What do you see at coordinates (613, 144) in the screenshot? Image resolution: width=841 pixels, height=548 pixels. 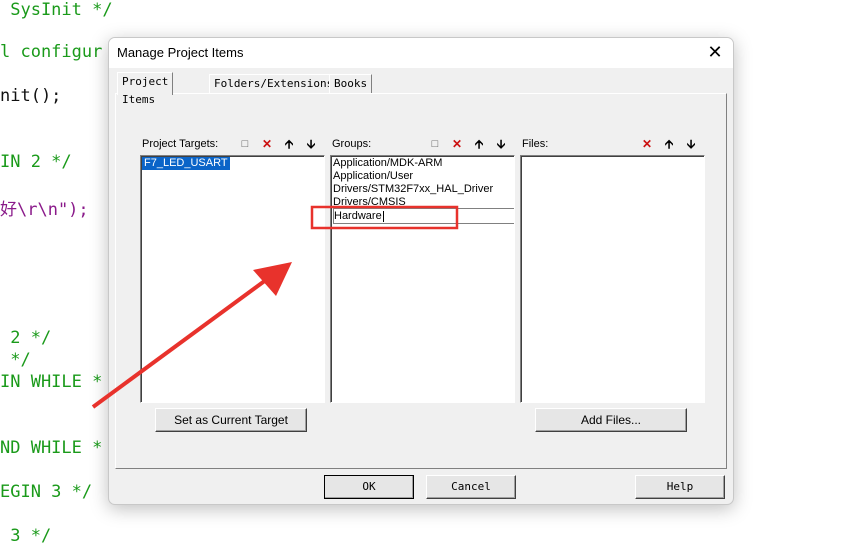 I see `files-header: Files: ✕ 🡩 🡫` at bounding box center [613, 144].